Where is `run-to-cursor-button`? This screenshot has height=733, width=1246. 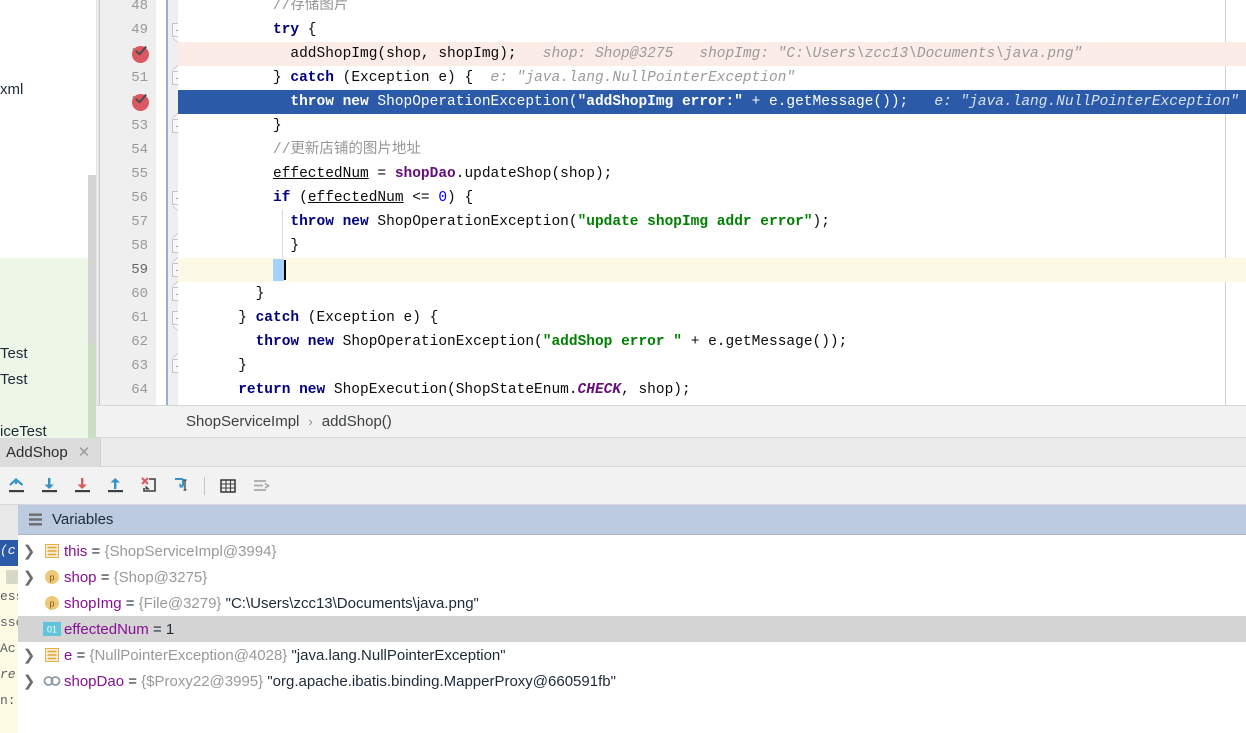 run-to-cursor-button is located at coordinates (181, 486).